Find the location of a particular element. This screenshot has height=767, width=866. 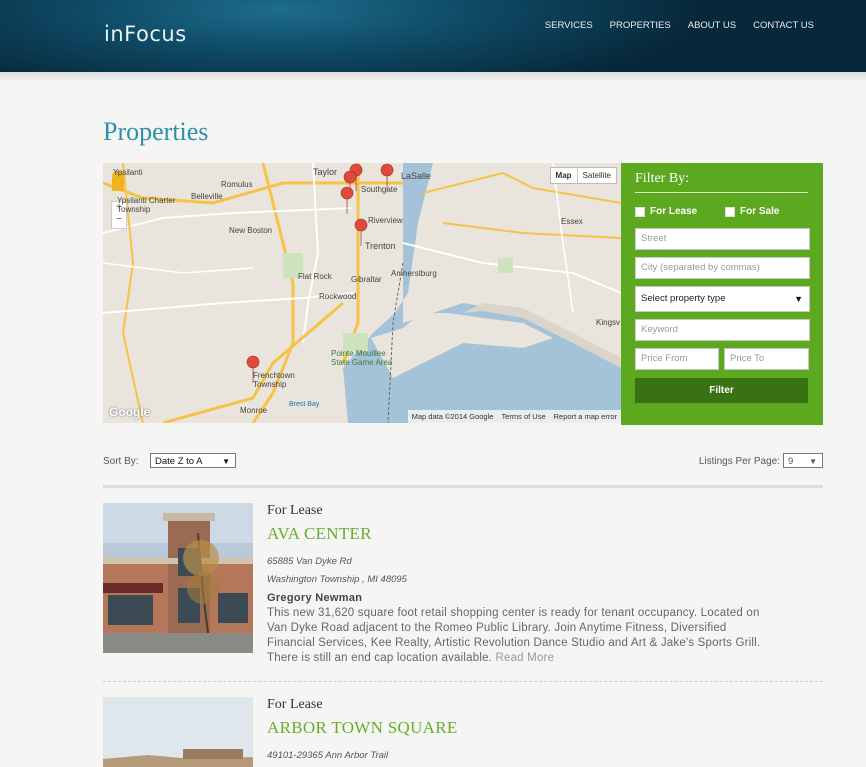

read-more-link: Read More is located at coordinates (524, 658).